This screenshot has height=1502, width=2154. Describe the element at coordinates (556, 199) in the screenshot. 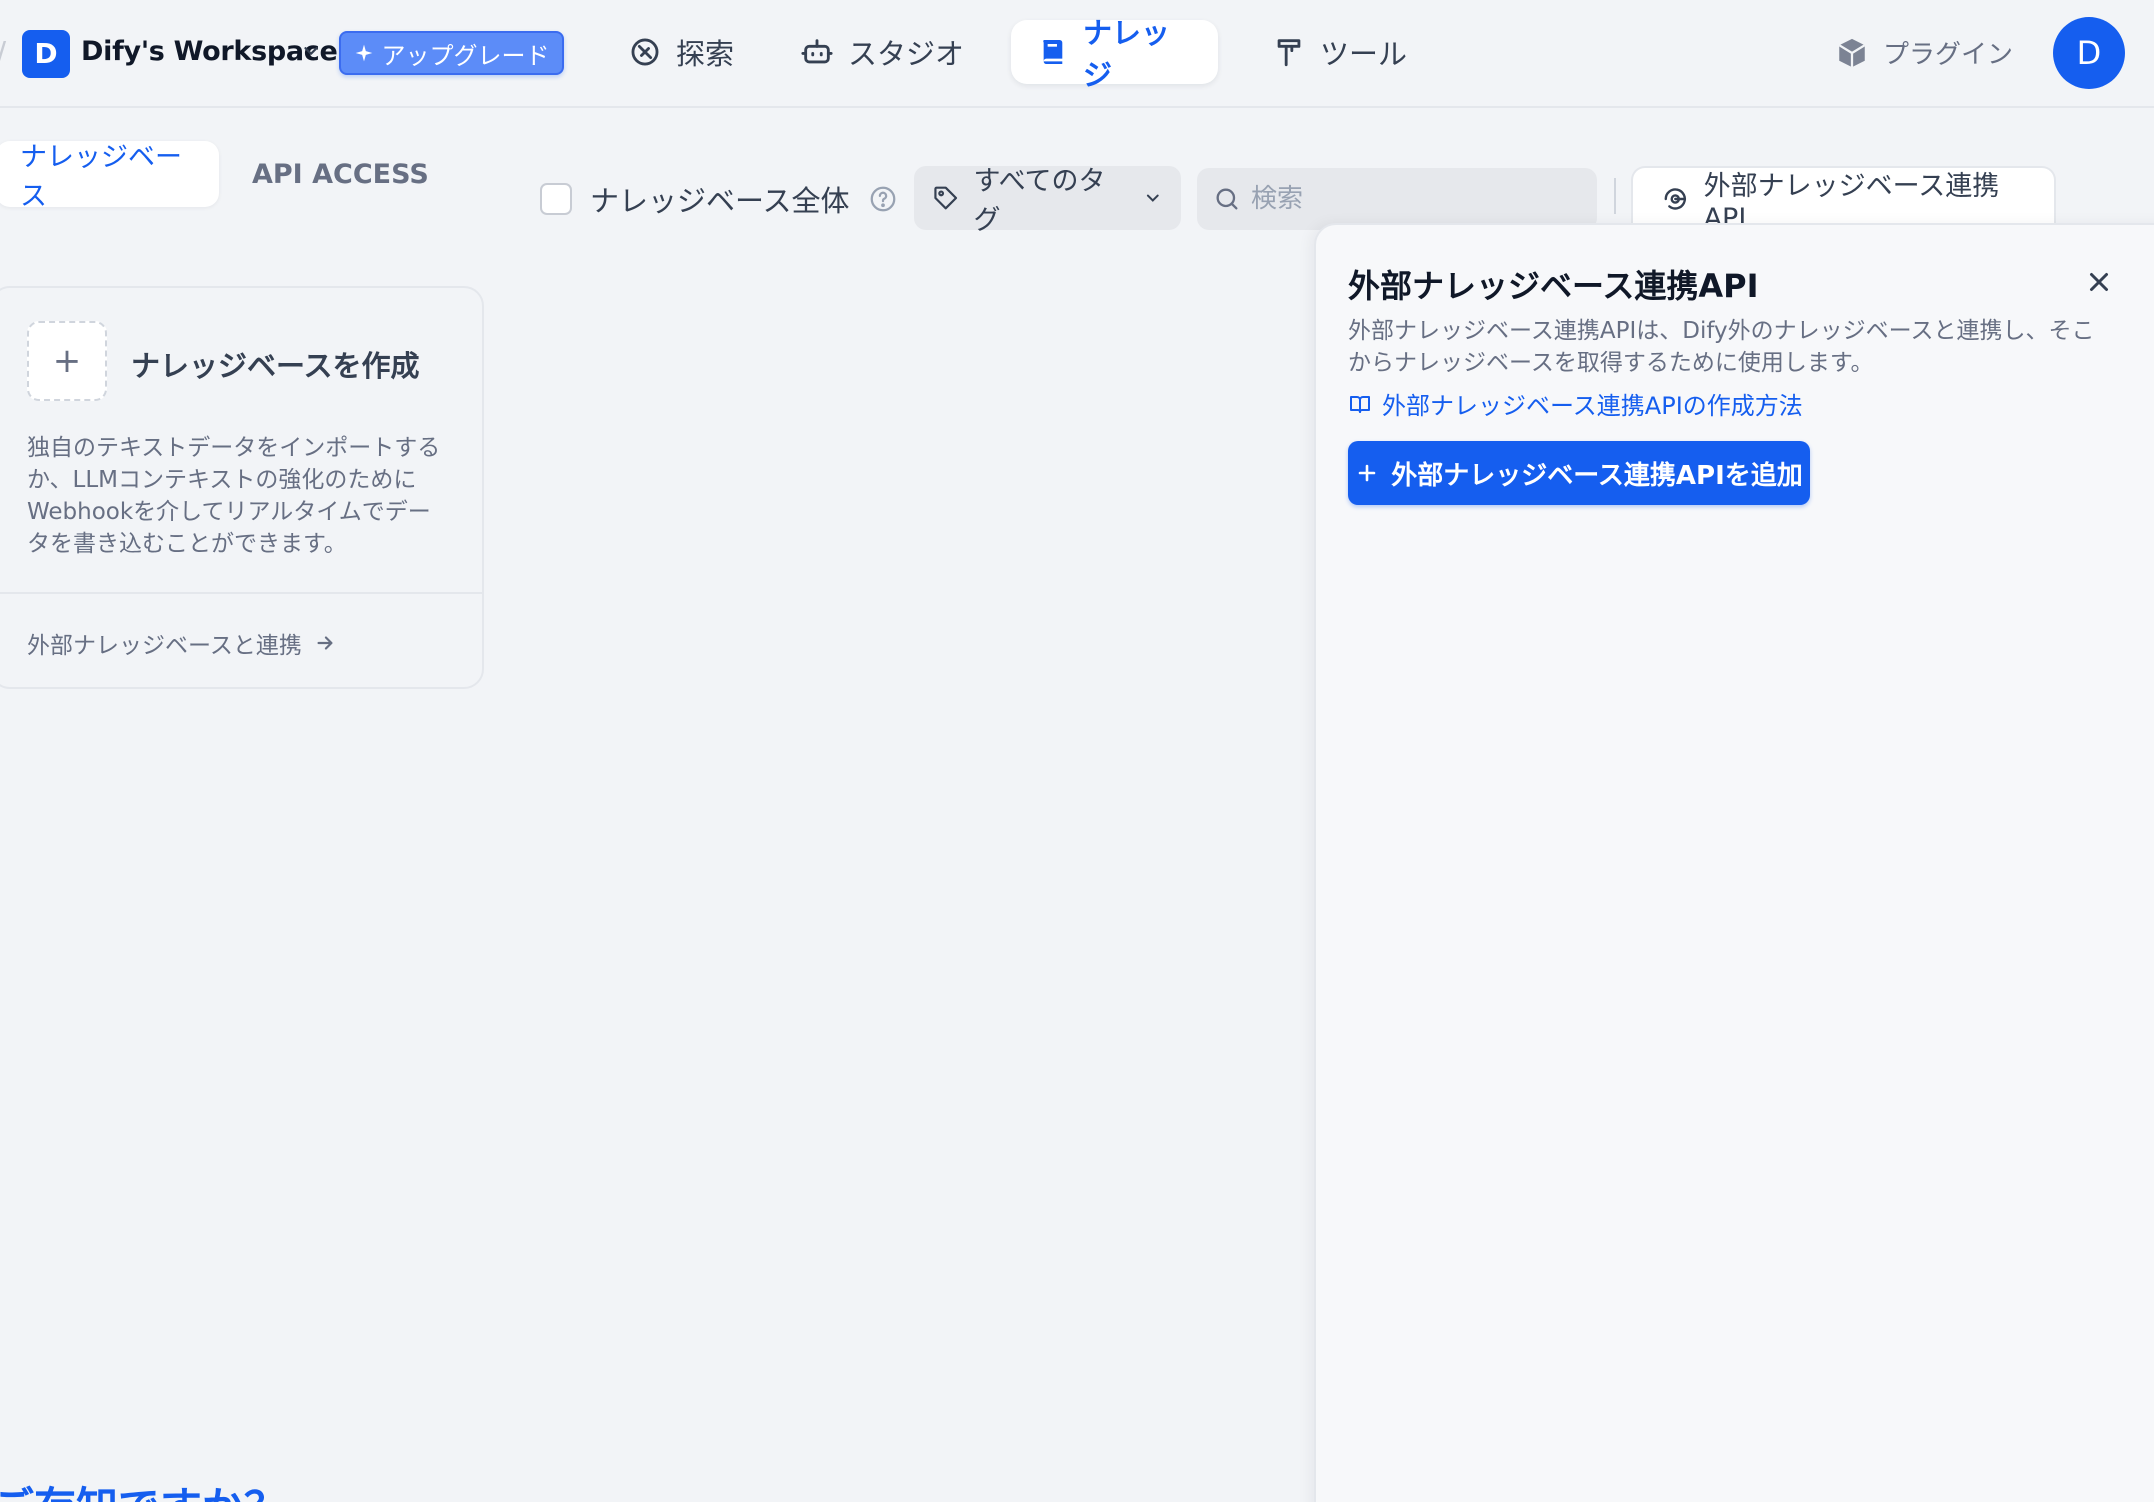

I see `all-knowledge-checkbox` at that location.